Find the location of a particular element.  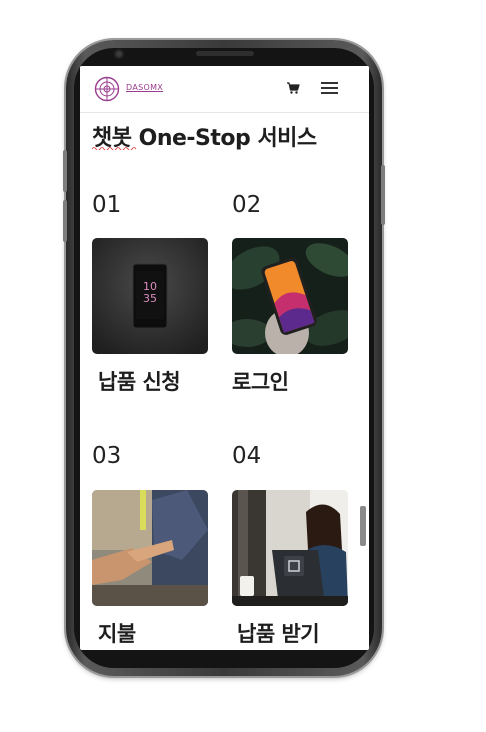

brand-logo-icon is located at coordinates (107, 89).